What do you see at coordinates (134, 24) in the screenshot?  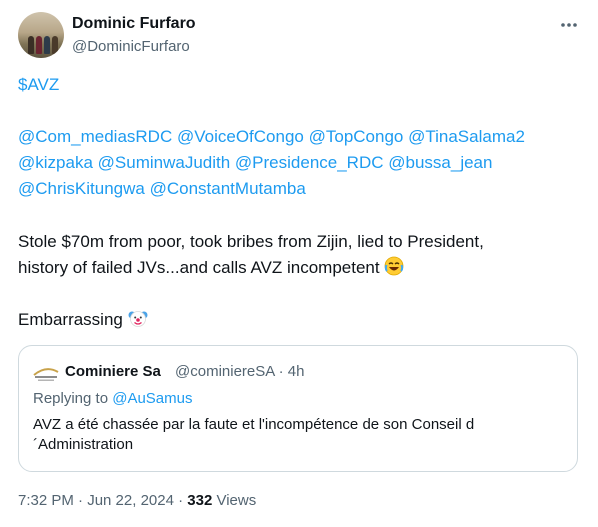 I see `author-name: Dominic Furfaro` at bounding box center [134, 24].